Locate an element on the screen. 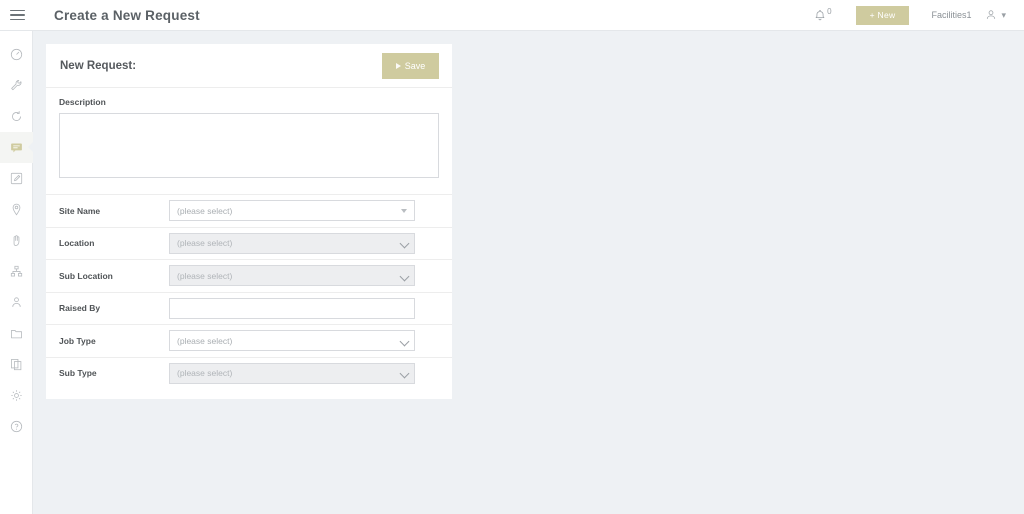  sidebar-item-requests is located at coordinates (17, 147).